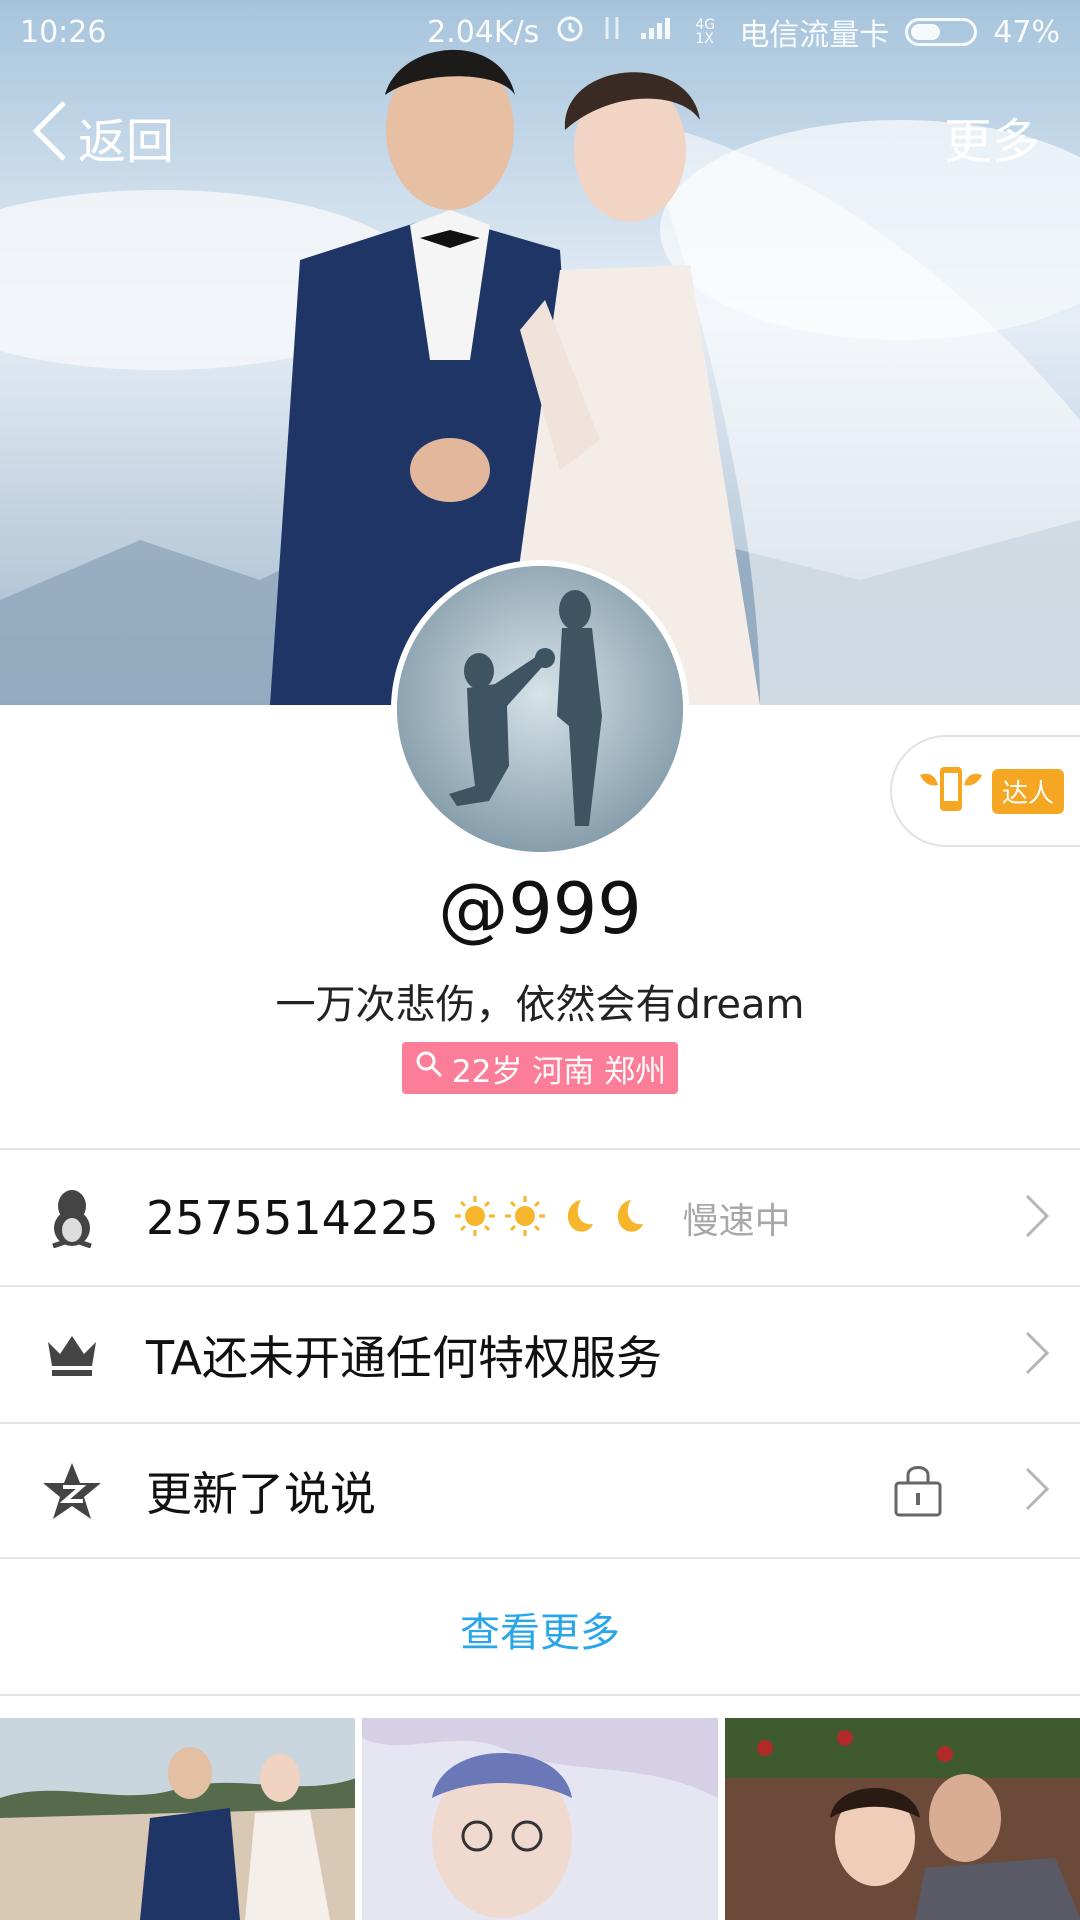  Describe the element at coordinates (559, 1071) in the screenshot. I see `profile-info-text: 22岁 河南 郑州` at that location.